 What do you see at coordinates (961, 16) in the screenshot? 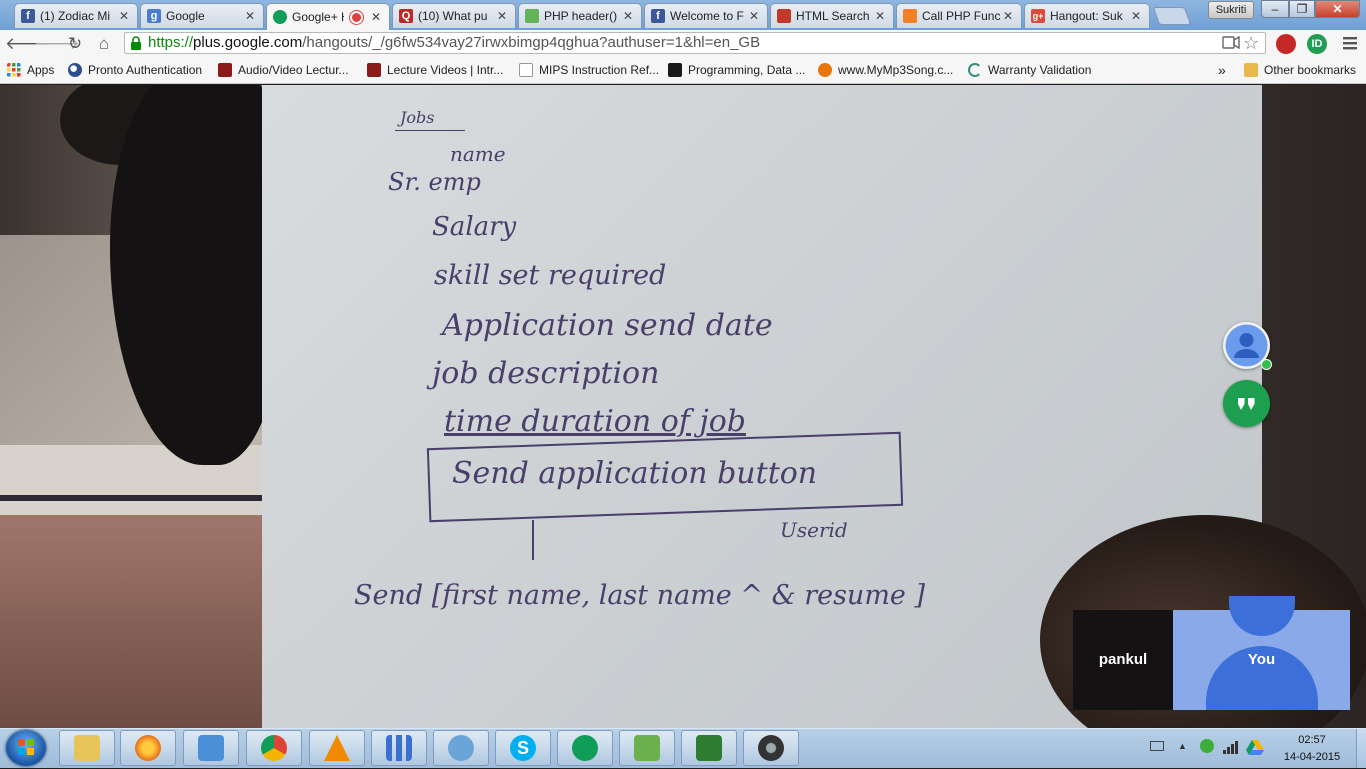
I see `tab-title: Call PHP Func` at bounding box center [961, 16].